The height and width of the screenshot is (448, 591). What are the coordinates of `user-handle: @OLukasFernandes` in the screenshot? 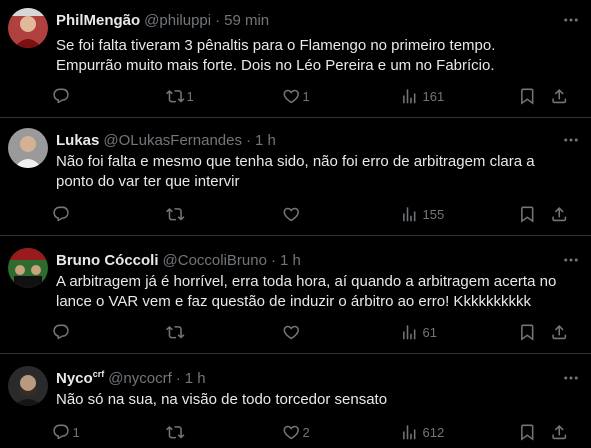 It's located at (172, 140).